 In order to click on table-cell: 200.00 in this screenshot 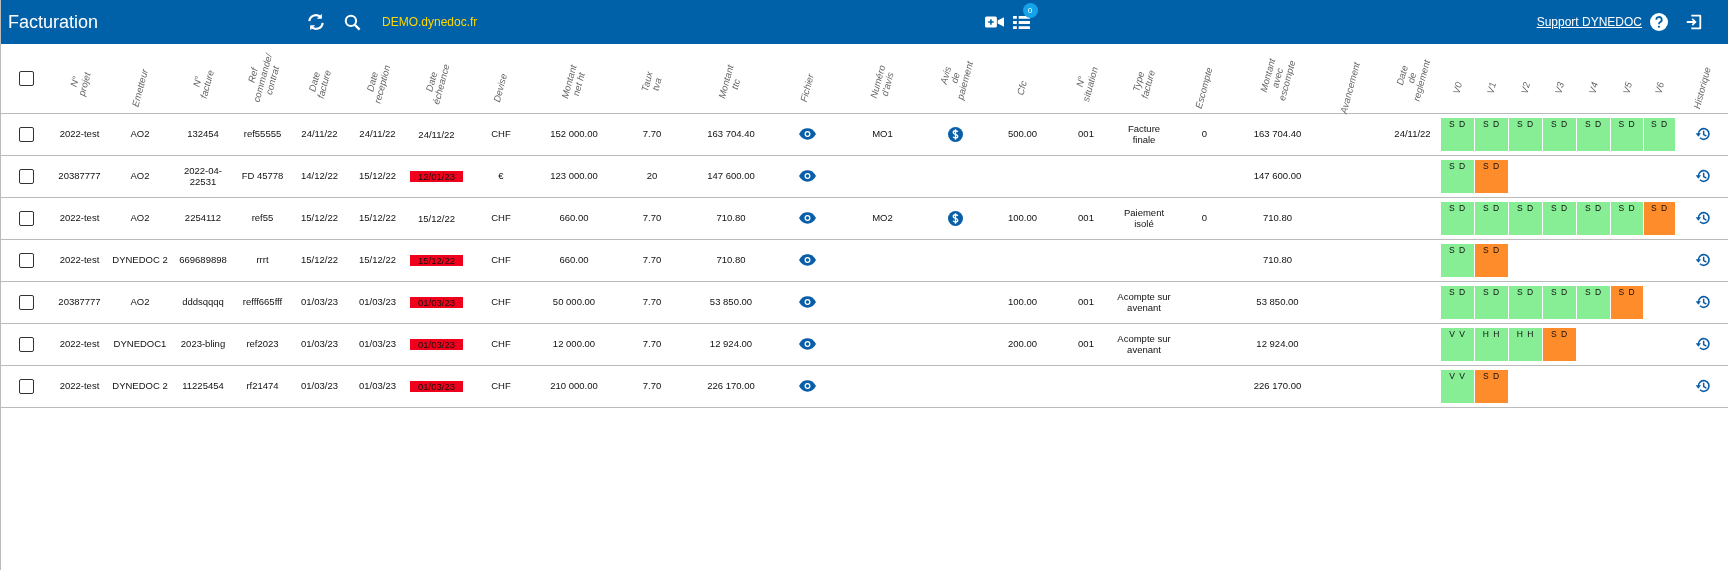, I will do `click(1022, 344)`.